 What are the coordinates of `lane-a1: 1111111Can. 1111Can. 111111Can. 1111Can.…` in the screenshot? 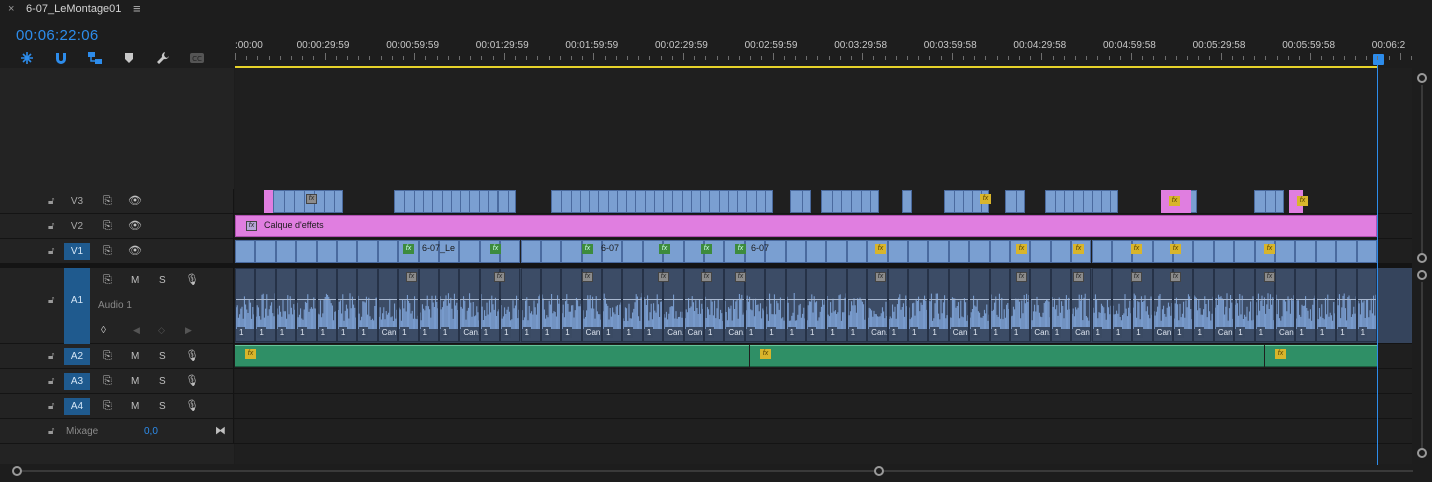 It's located at (823, 305).